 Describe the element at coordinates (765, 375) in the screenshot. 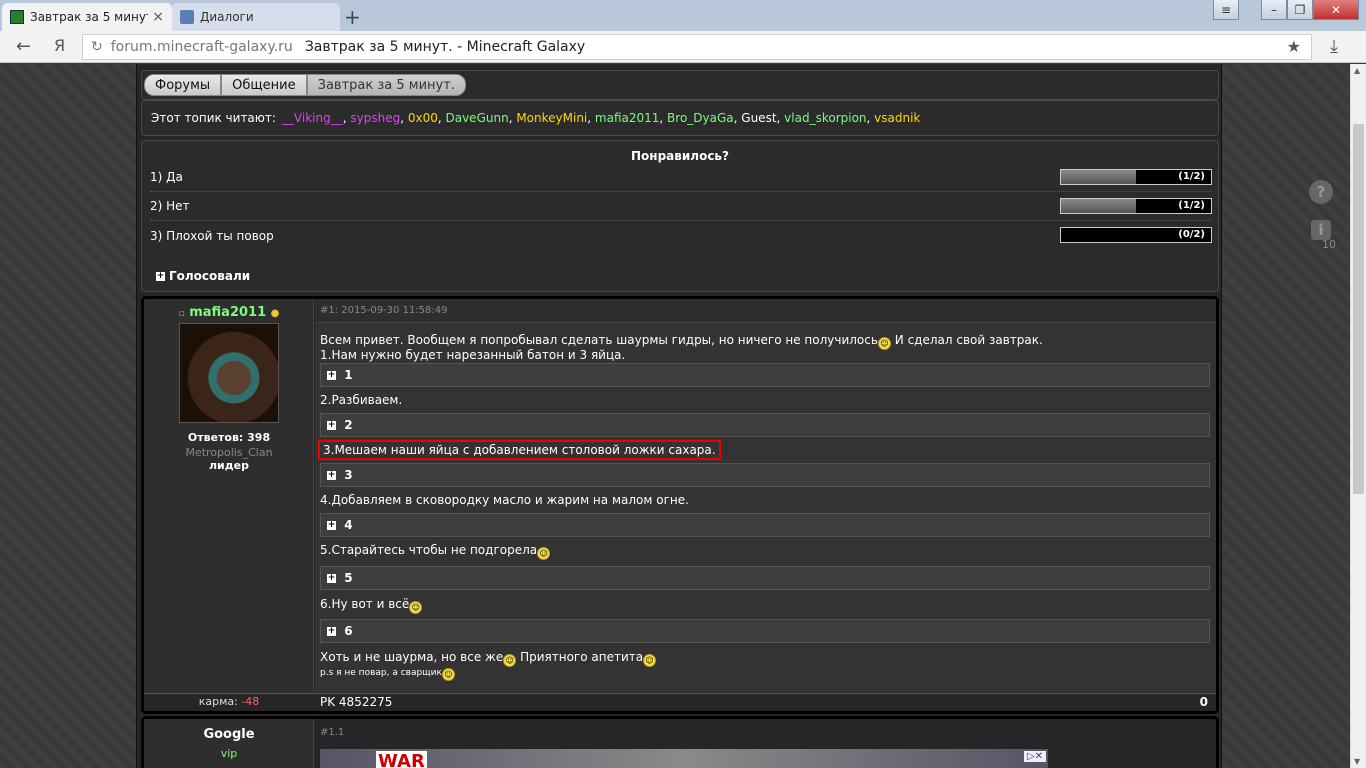

I see `spoiler-toggle: + 1` at that location.